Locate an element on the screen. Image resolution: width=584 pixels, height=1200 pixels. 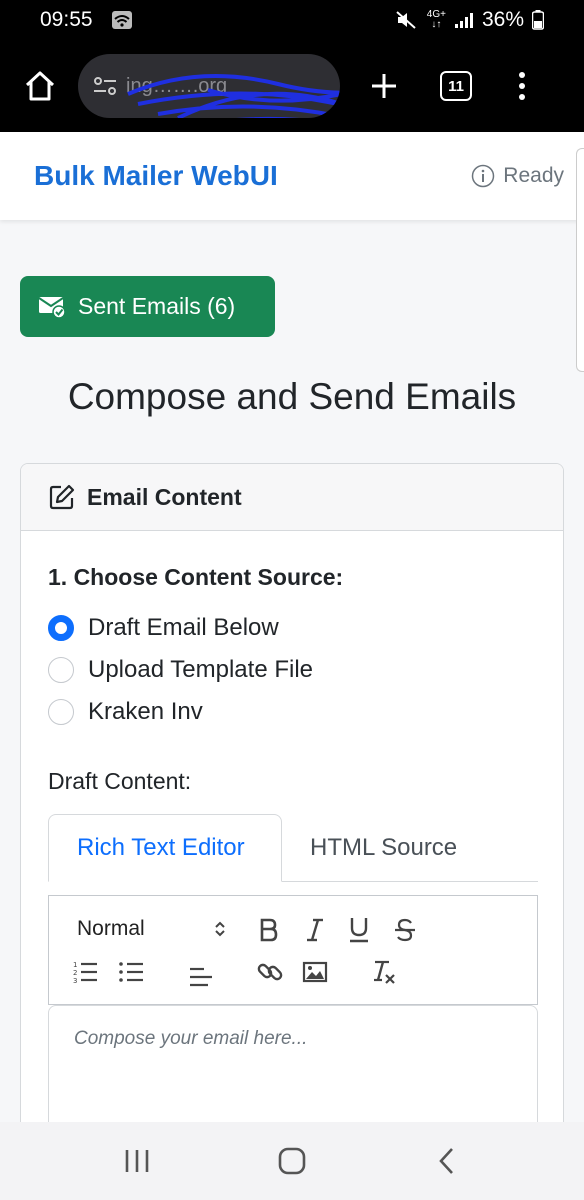
wifi-icon is located at coordinates (122, 20).